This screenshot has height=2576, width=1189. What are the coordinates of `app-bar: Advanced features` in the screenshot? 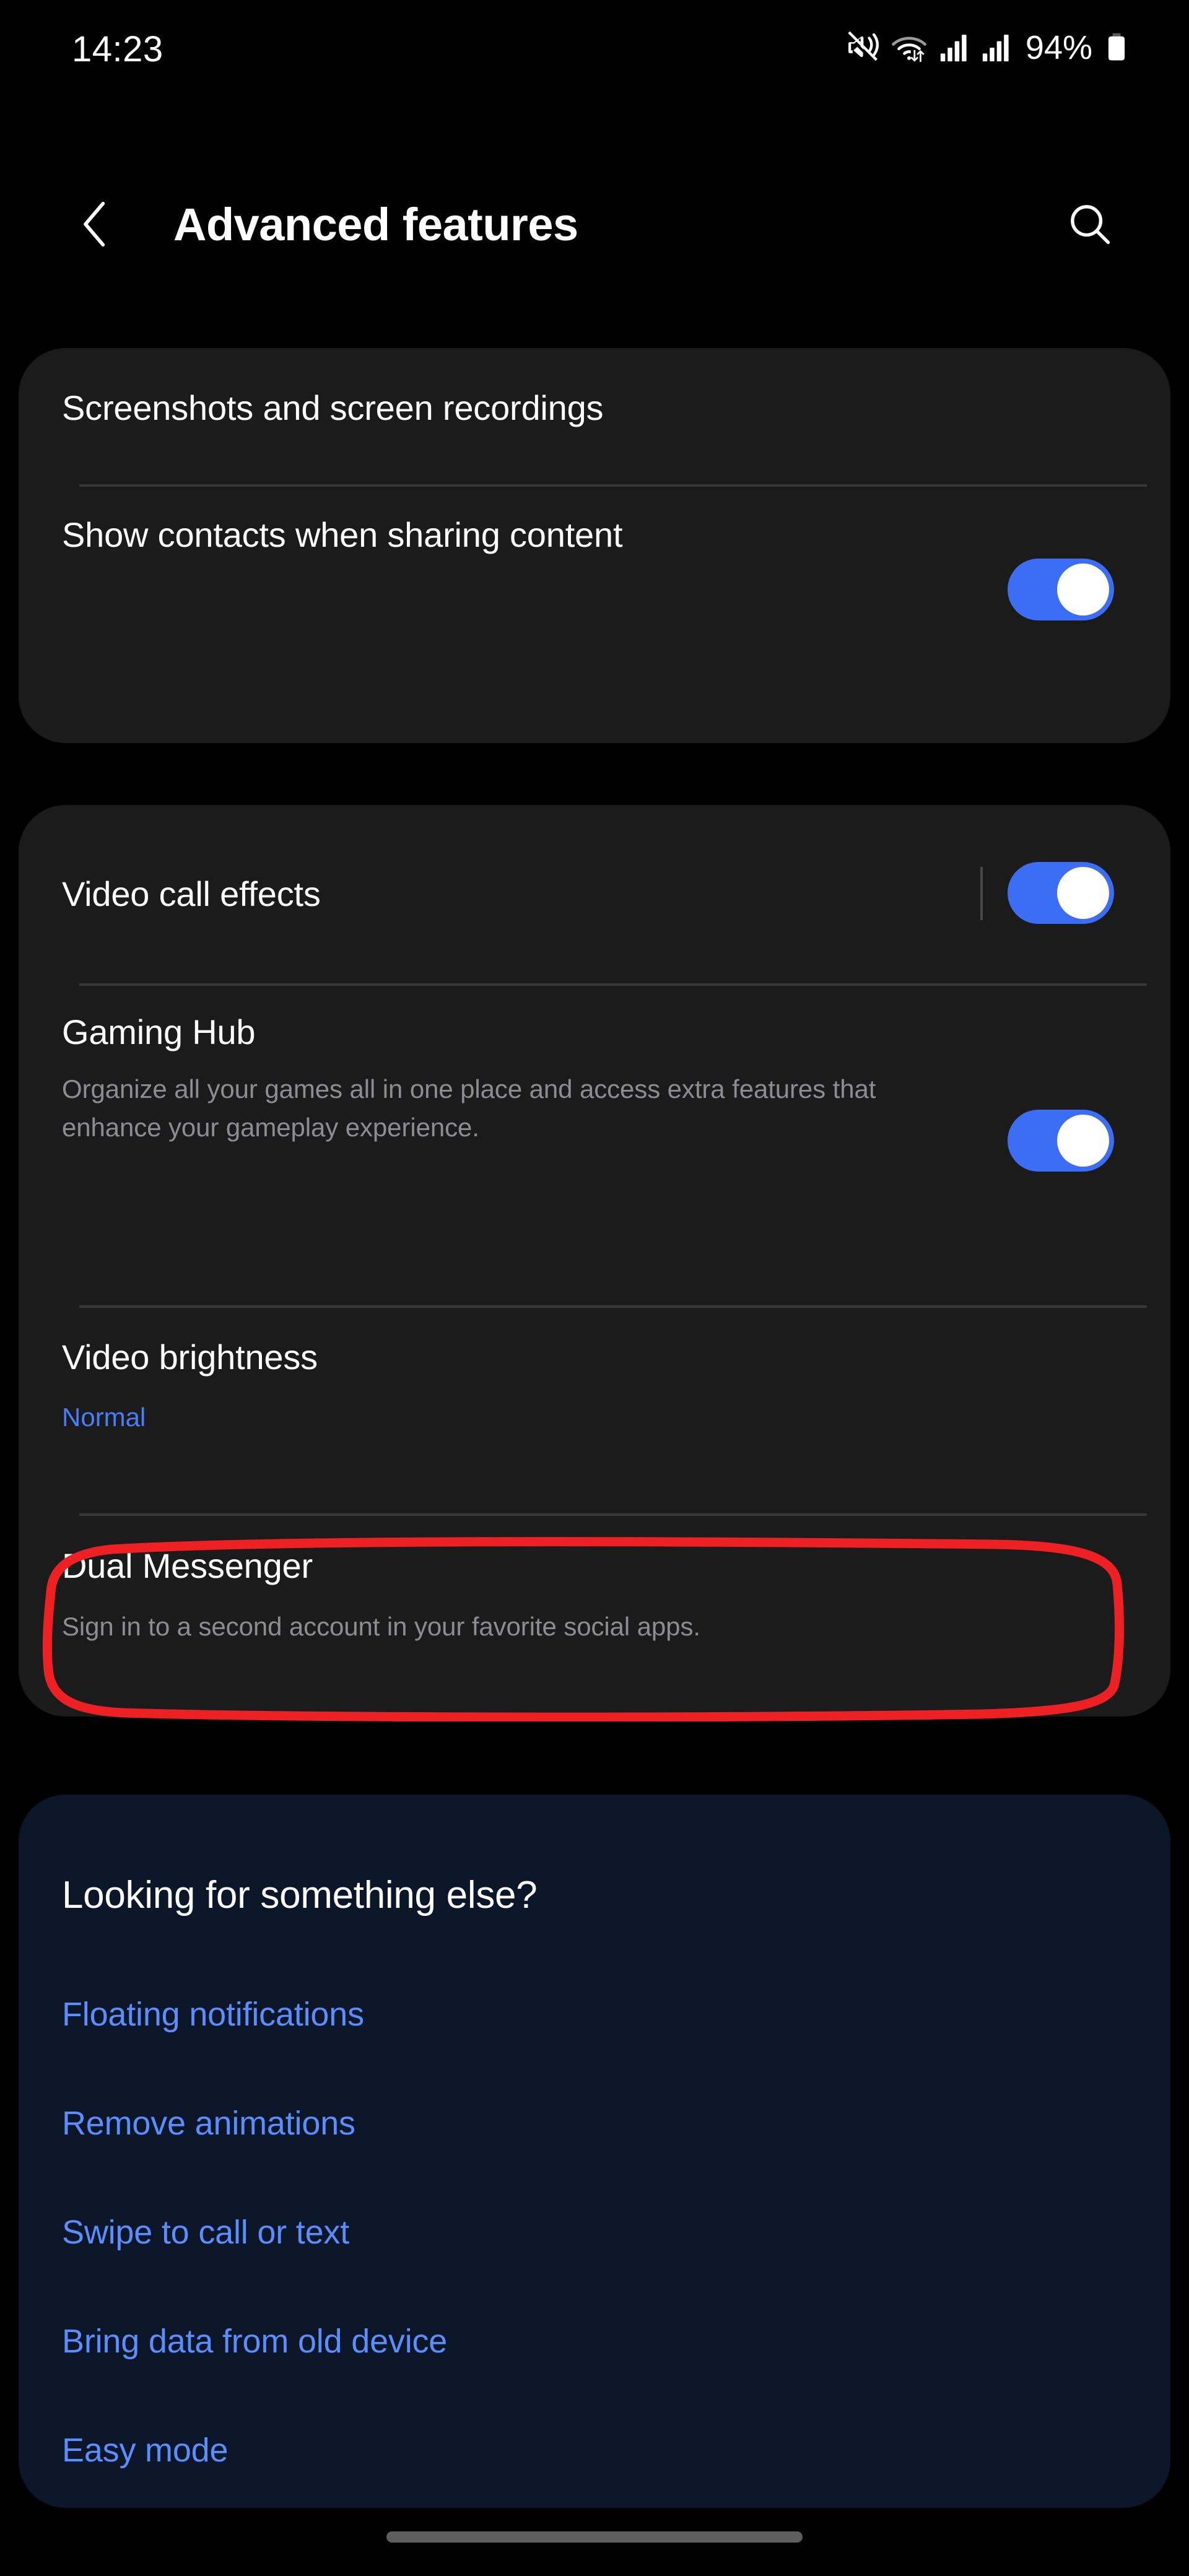 It's located at (594, 226).